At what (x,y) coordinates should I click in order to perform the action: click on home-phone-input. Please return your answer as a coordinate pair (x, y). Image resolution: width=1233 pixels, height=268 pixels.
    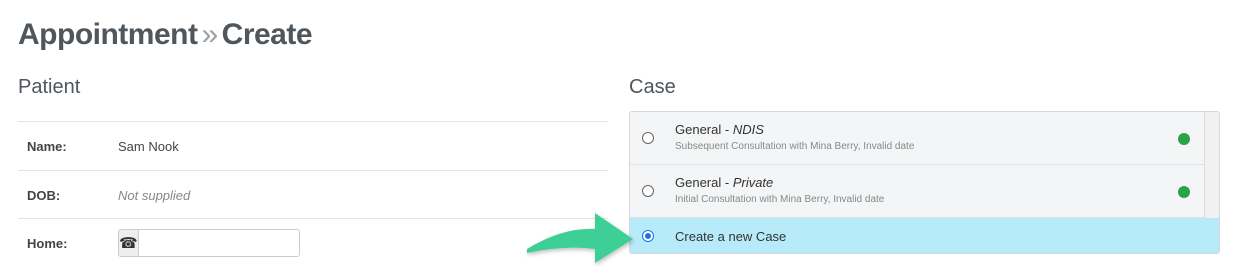
    Looking at the image, I should click on (218, 243).